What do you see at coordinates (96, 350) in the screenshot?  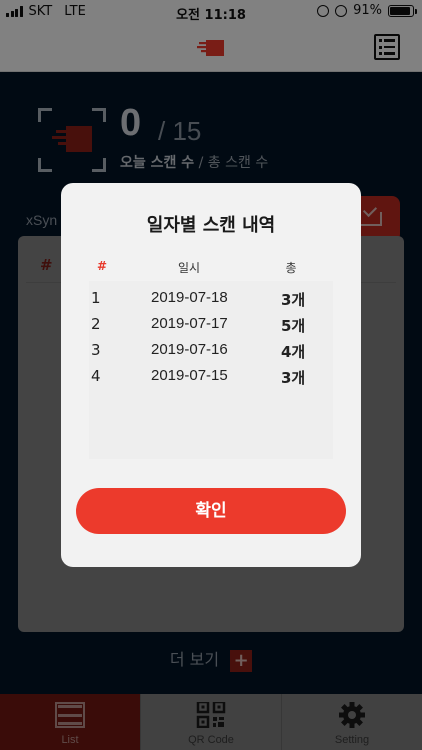 I see `row-number: 3` at bounding box center [96, 350].